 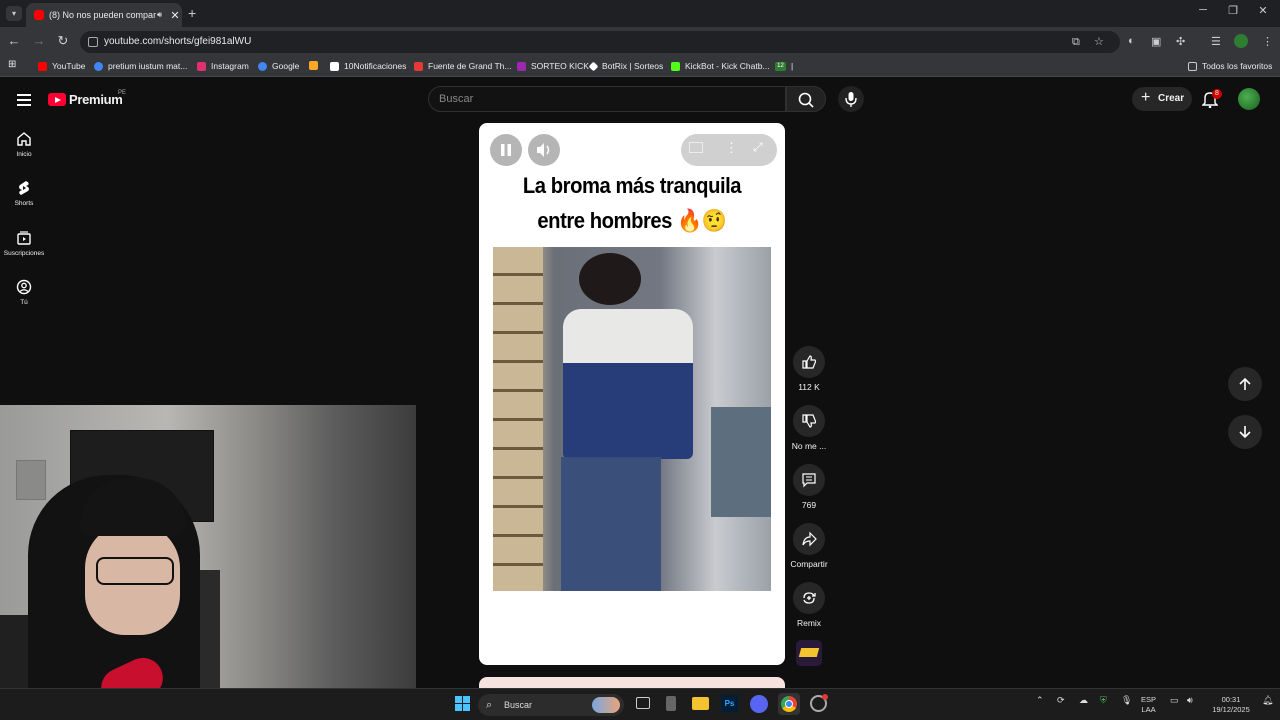 I want to click on tab-strip: ▾ (8) No nos pueden compar 🔊︎ ✕ + ─ ❐ ✕, so click(x=640, y=13).